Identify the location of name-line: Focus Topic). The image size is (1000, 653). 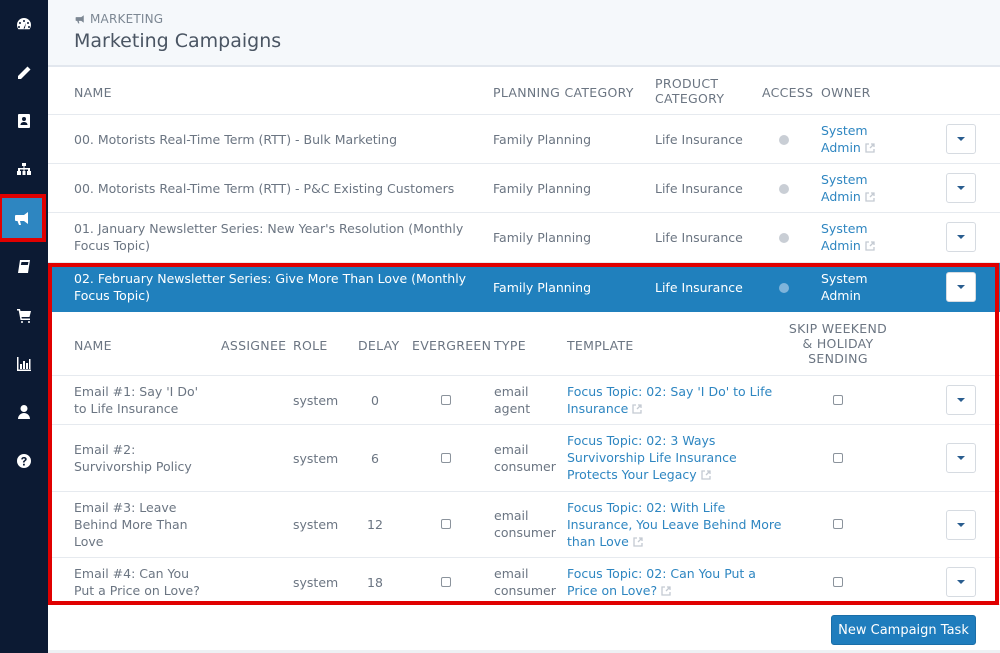
(112, 295).